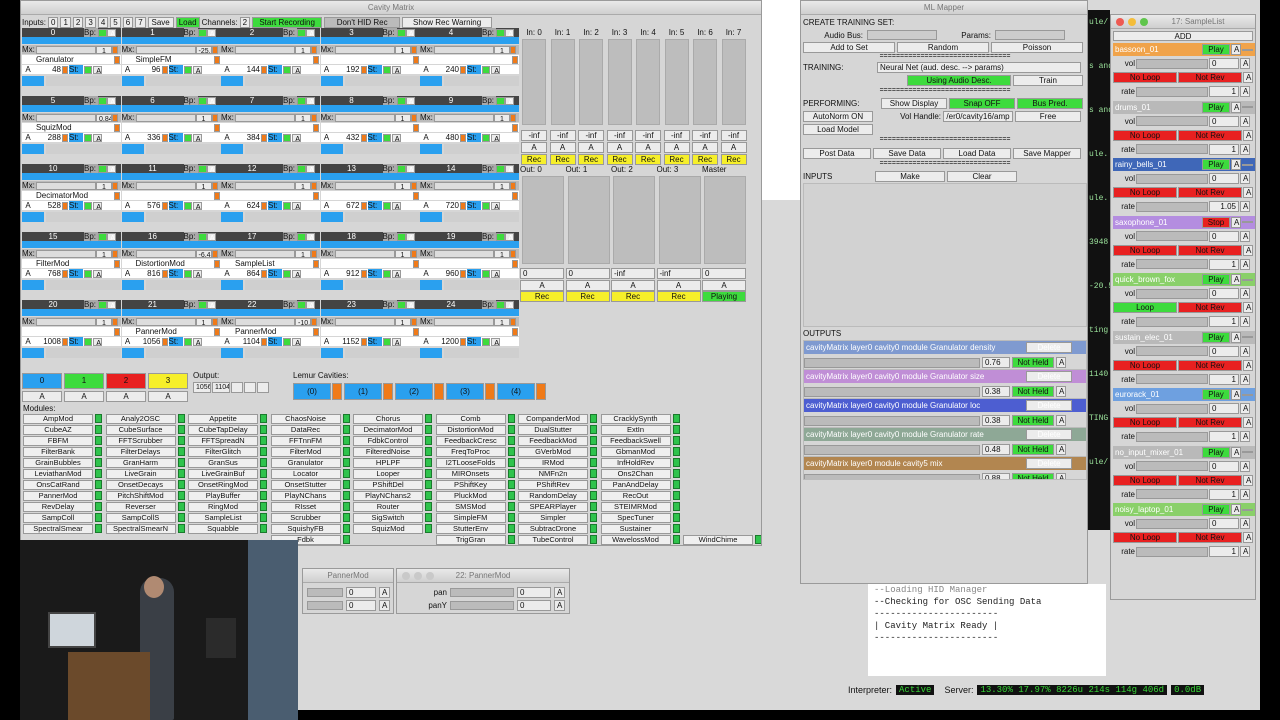  What do you see at coordinates (223, 419) in the screenshot?
I see `module-button: Appetite` at bounding box center [223, 419].